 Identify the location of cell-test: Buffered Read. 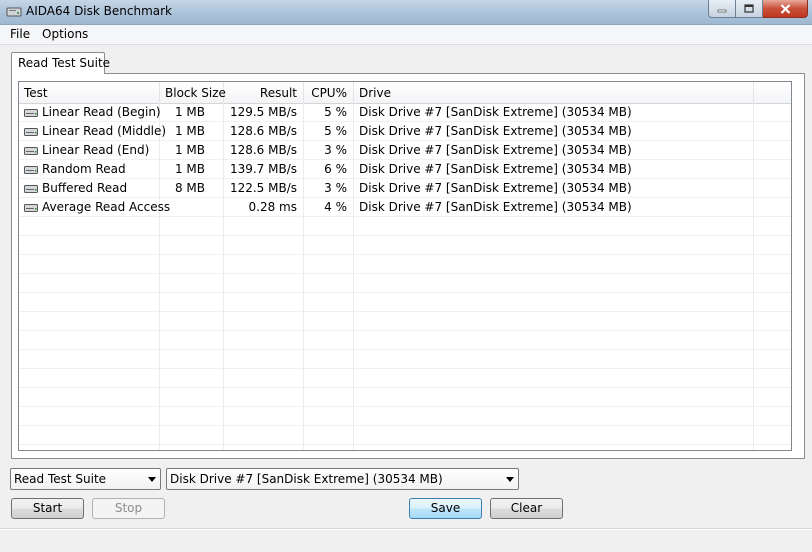
(85, 188).